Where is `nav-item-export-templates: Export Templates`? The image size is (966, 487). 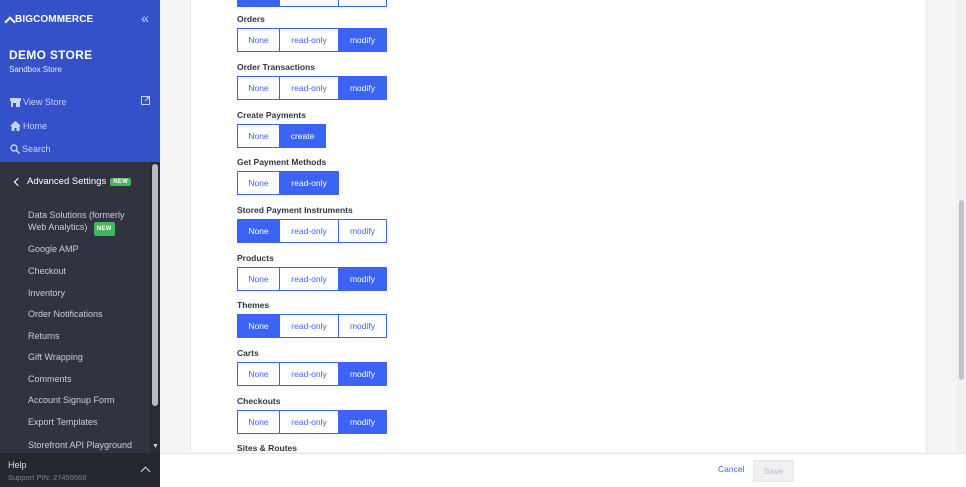
nav-item-export-templates: Export Templates is located at coordinates (62, 422).